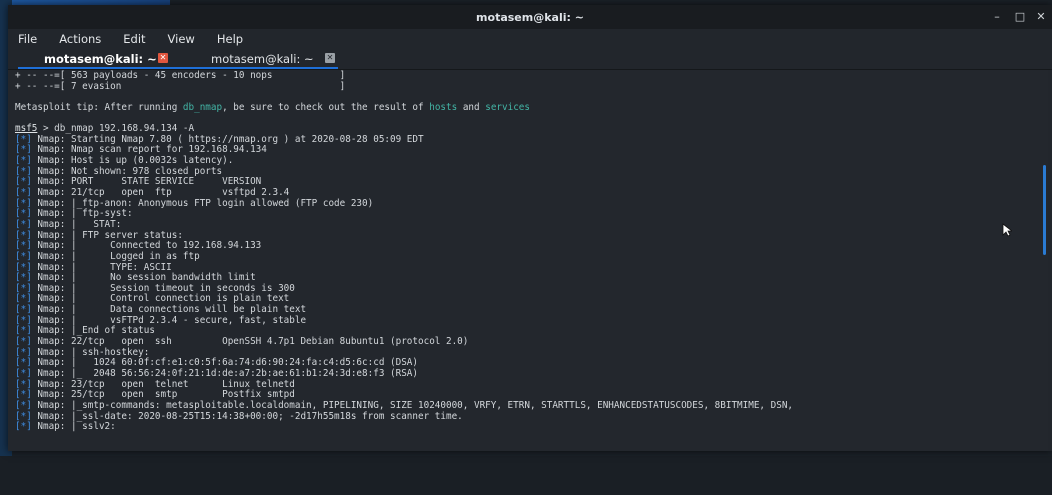 The height and width of the screenshot is (495, 1052). I want to click on output-text: Nmap: | ssh-hostkey:, so click(90, 352).